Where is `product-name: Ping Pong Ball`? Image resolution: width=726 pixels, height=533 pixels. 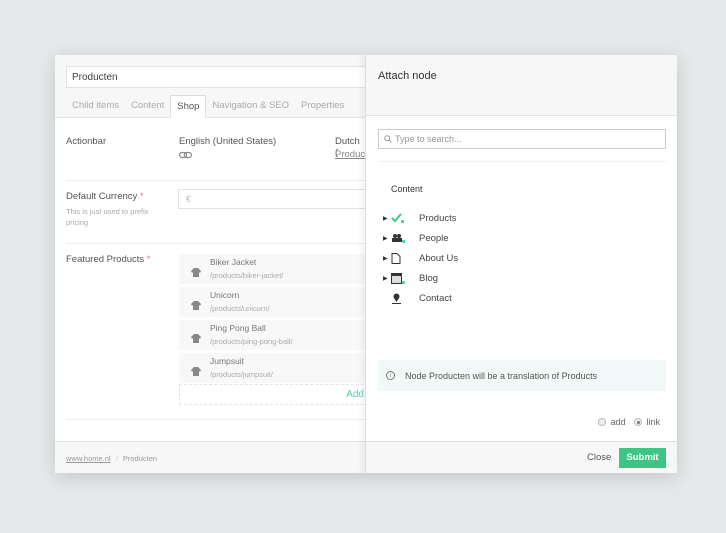
product-name: Ping Pong Ball is located at coordinates (238, 328).